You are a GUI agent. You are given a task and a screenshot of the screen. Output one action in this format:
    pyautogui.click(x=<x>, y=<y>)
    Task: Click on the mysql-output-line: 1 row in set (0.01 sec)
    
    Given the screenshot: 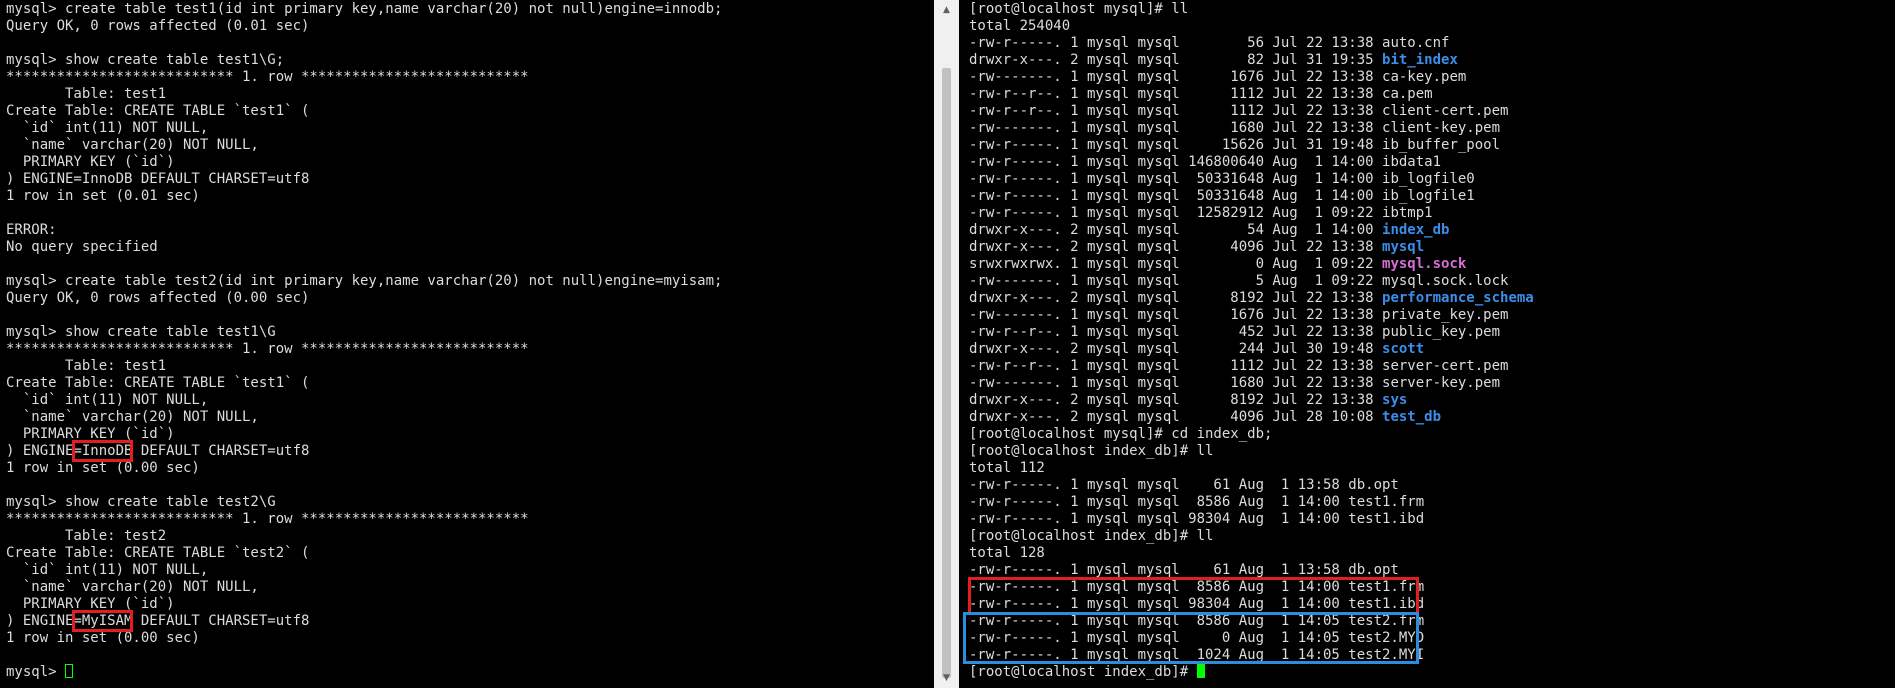 What is the action you would take?
    pyautogui.click(x=103, y=196)
    